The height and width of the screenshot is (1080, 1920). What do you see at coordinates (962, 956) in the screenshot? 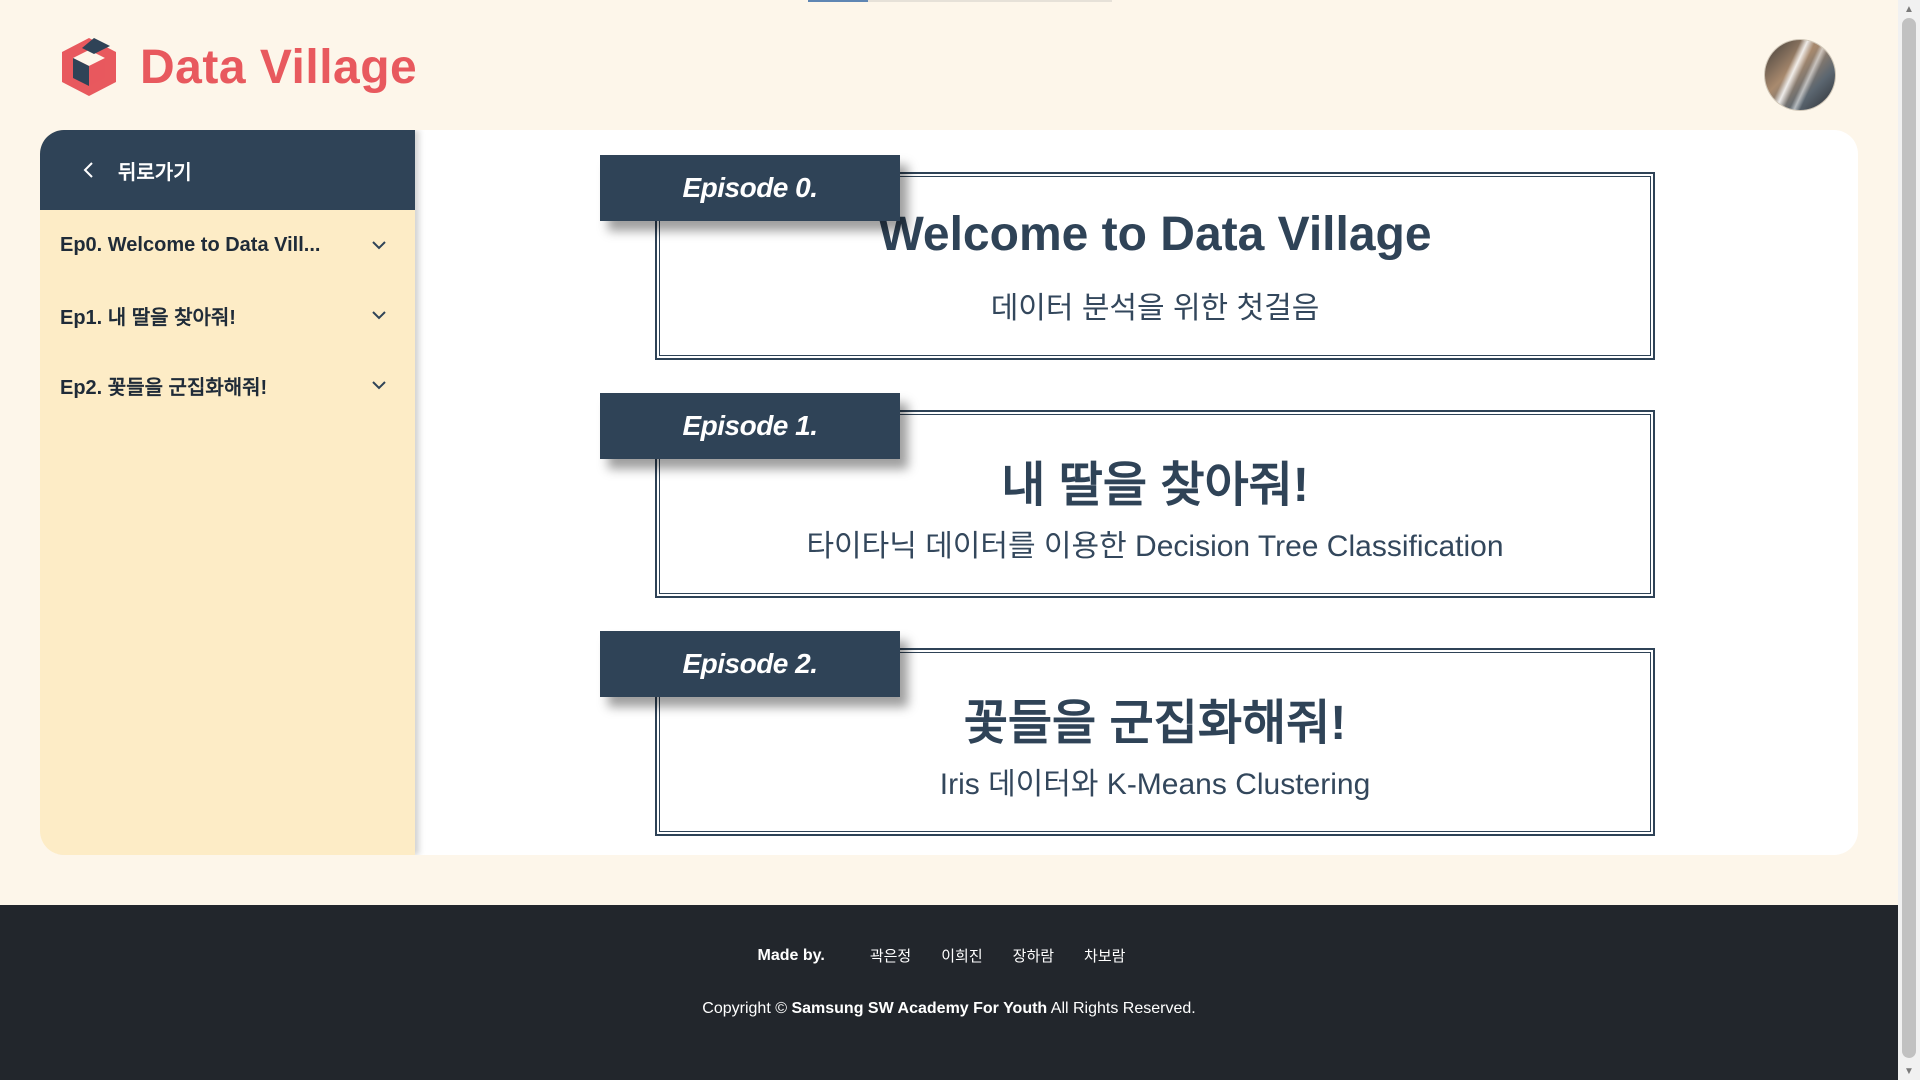
I see `member-name: 이희진` at bounding box center [962, 956].